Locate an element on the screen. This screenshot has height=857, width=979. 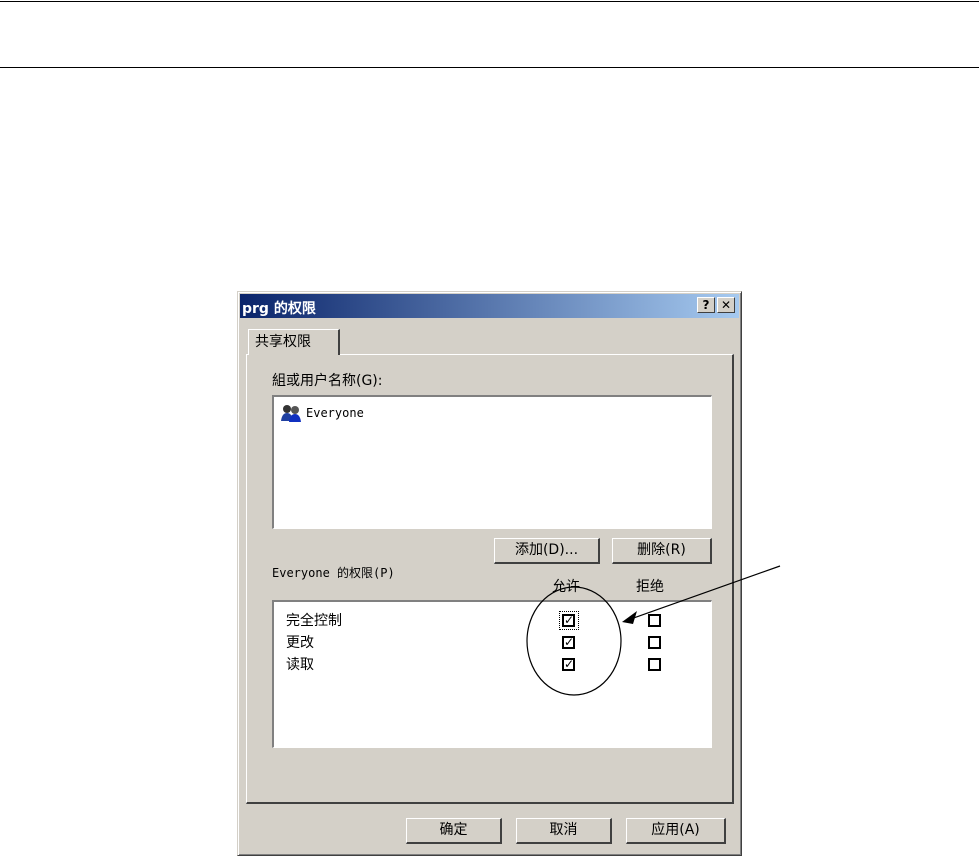
ok-button: 确定 is located at coordinates (454, 831).